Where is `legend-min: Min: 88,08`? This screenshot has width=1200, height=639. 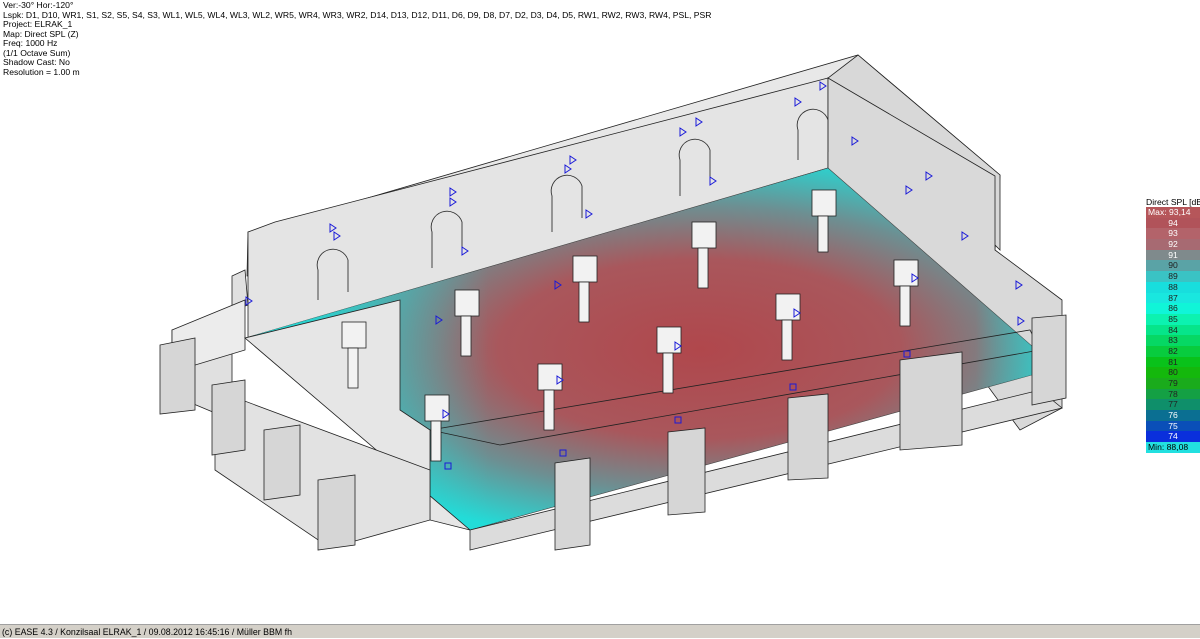
legend-min: Min: 88,08 is located at coordinates (1173, 447).